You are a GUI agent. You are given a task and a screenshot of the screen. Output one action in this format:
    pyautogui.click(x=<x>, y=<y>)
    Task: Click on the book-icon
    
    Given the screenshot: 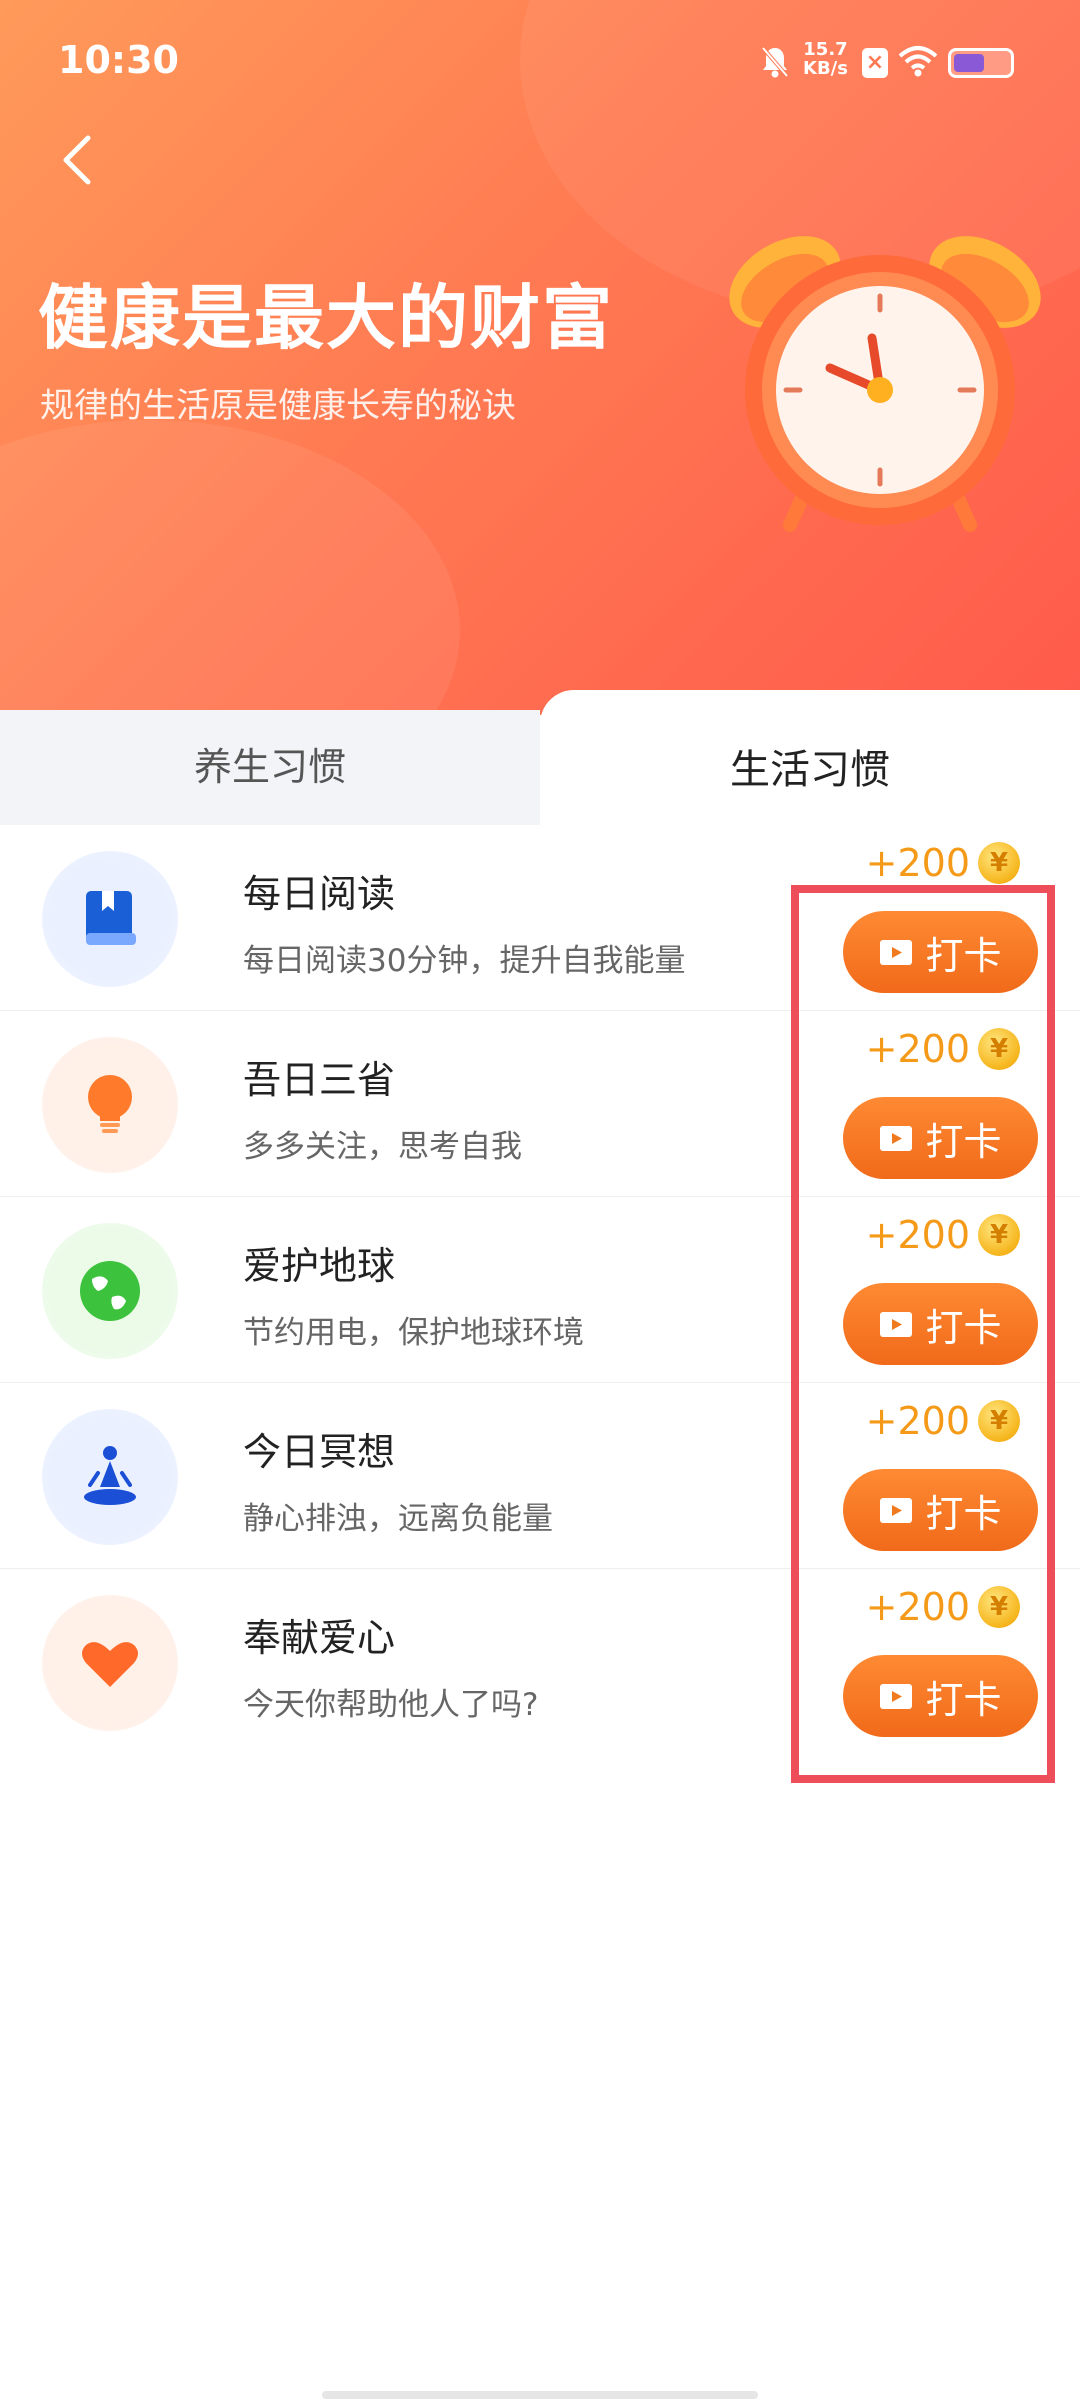 What is the action you would take?
    pyautogui.click(x=111, y=918)
    